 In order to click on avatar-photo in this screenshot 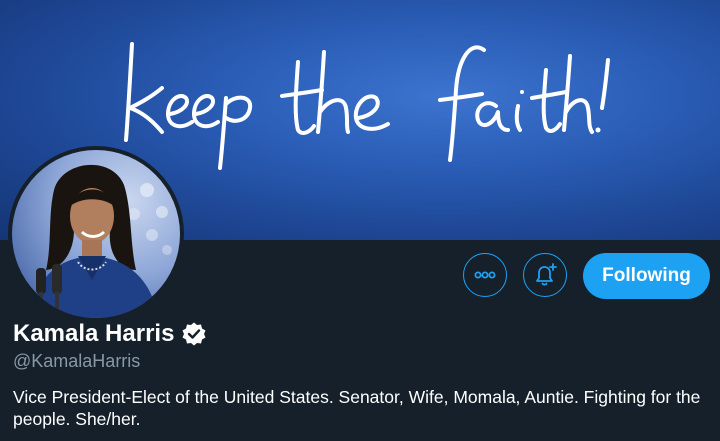, I will do `click(96, 234)`.